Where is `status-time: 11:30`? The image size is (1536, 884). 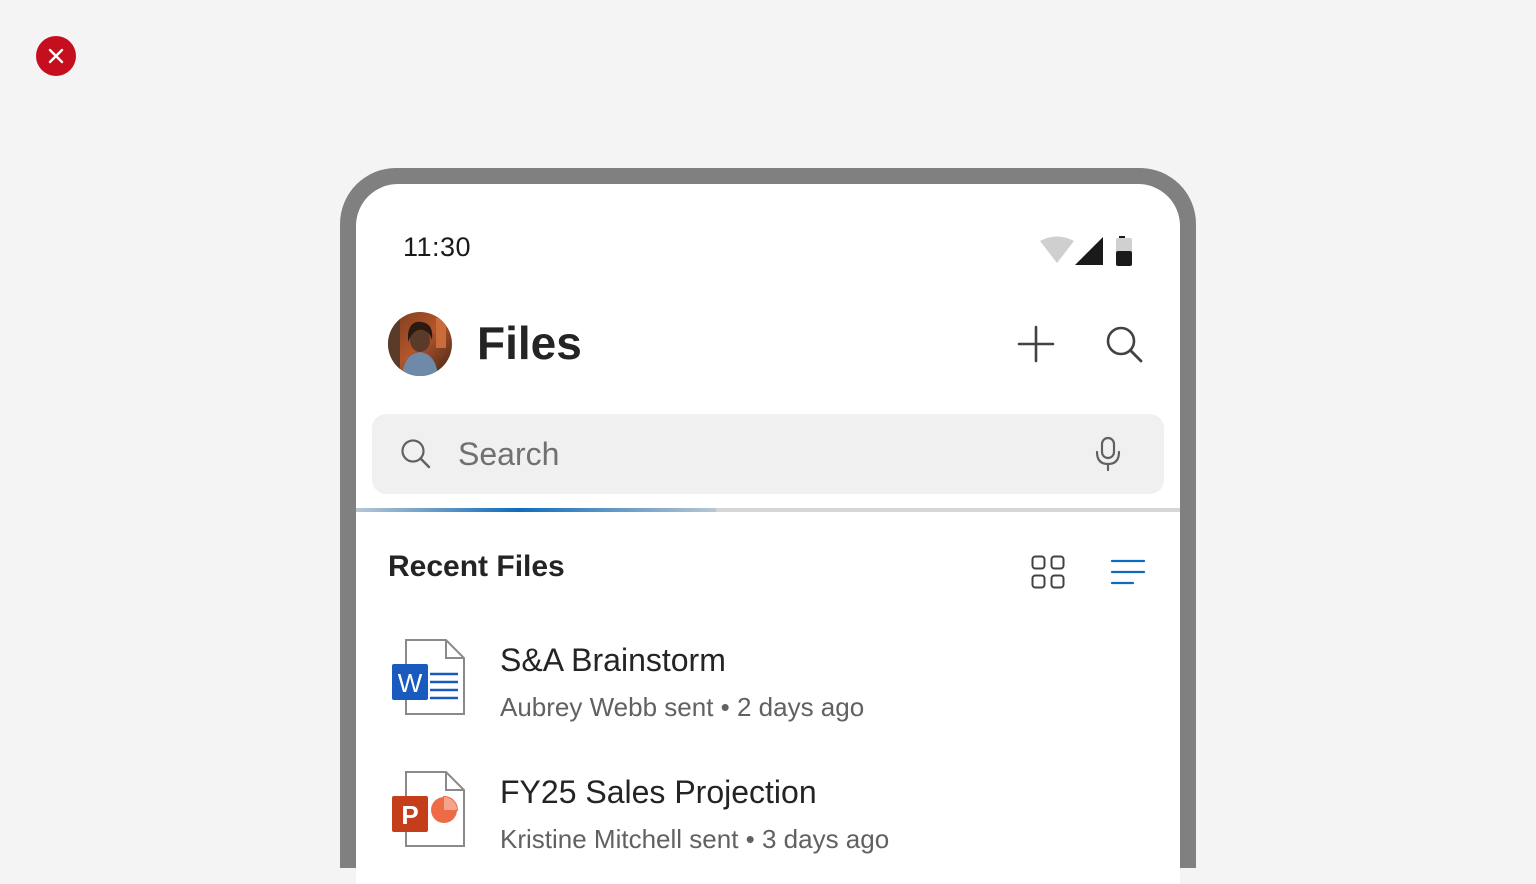 status-time: 11:30 is located at coordinates (437, 247).